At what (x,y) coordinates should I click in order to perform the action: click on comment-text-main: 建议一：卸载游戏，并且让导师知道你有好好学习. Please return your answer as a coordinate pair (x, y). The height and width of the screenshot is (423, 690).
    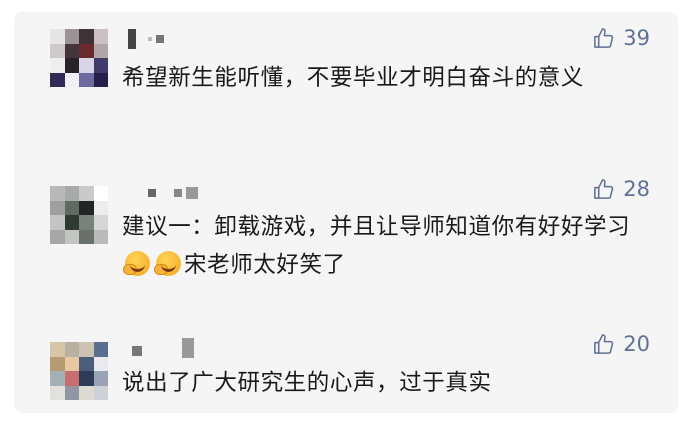
    Looking at the image, I should click on (376, 227).